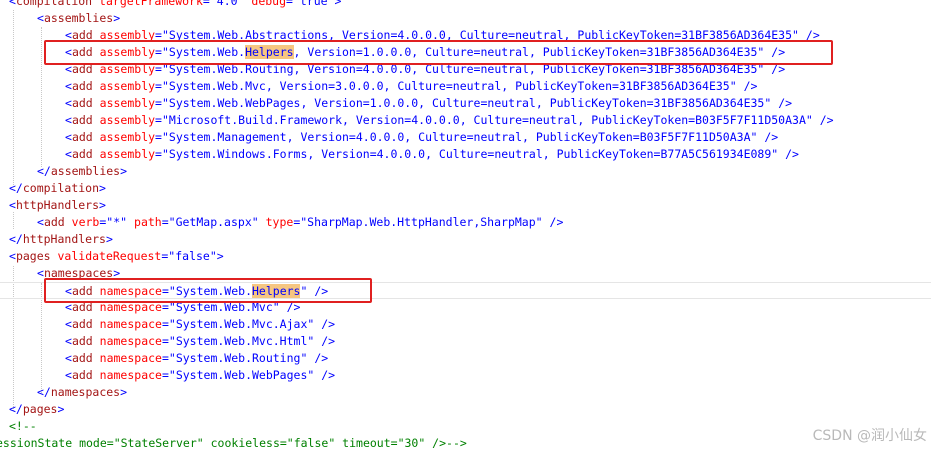 This screenshot has height=451, width=931. I want to click on code-line: <httpHandlers>, so click(57, 205).